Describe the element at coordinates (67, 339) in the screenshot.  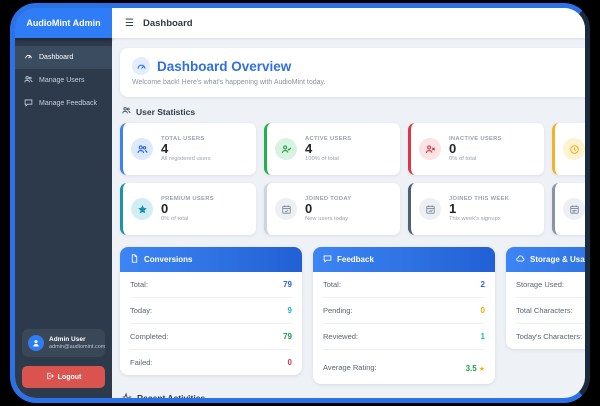
I see `admin-user-name: Admin User` at that location.